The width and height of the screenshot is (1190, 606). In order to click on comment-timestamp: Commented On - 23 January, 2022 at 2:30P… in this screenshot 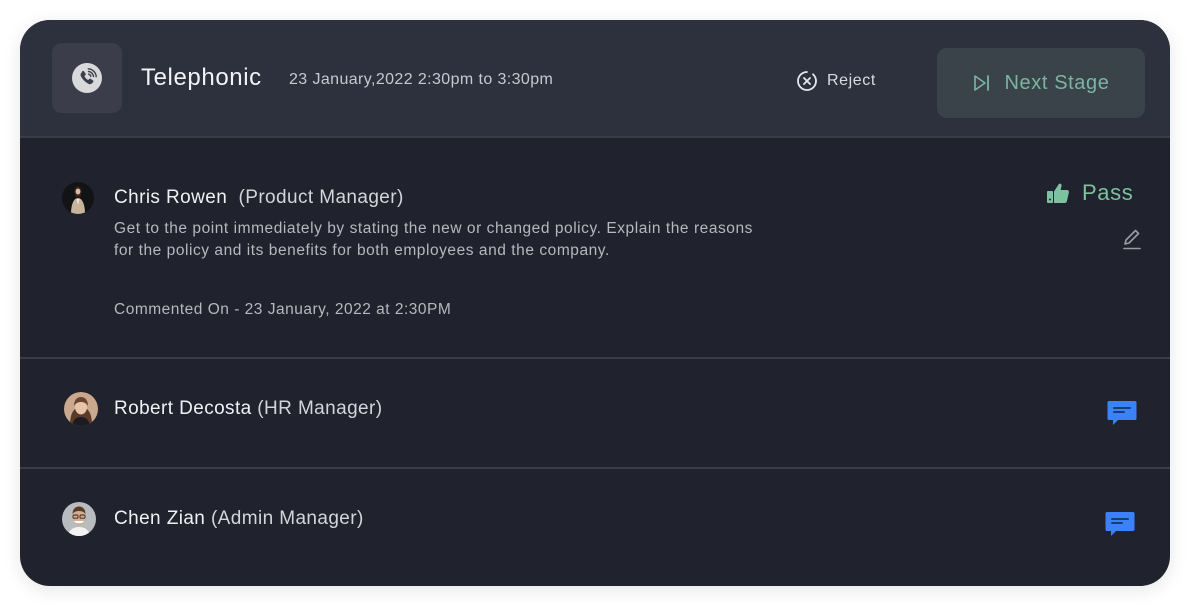, I will do `click(283, 309)`.